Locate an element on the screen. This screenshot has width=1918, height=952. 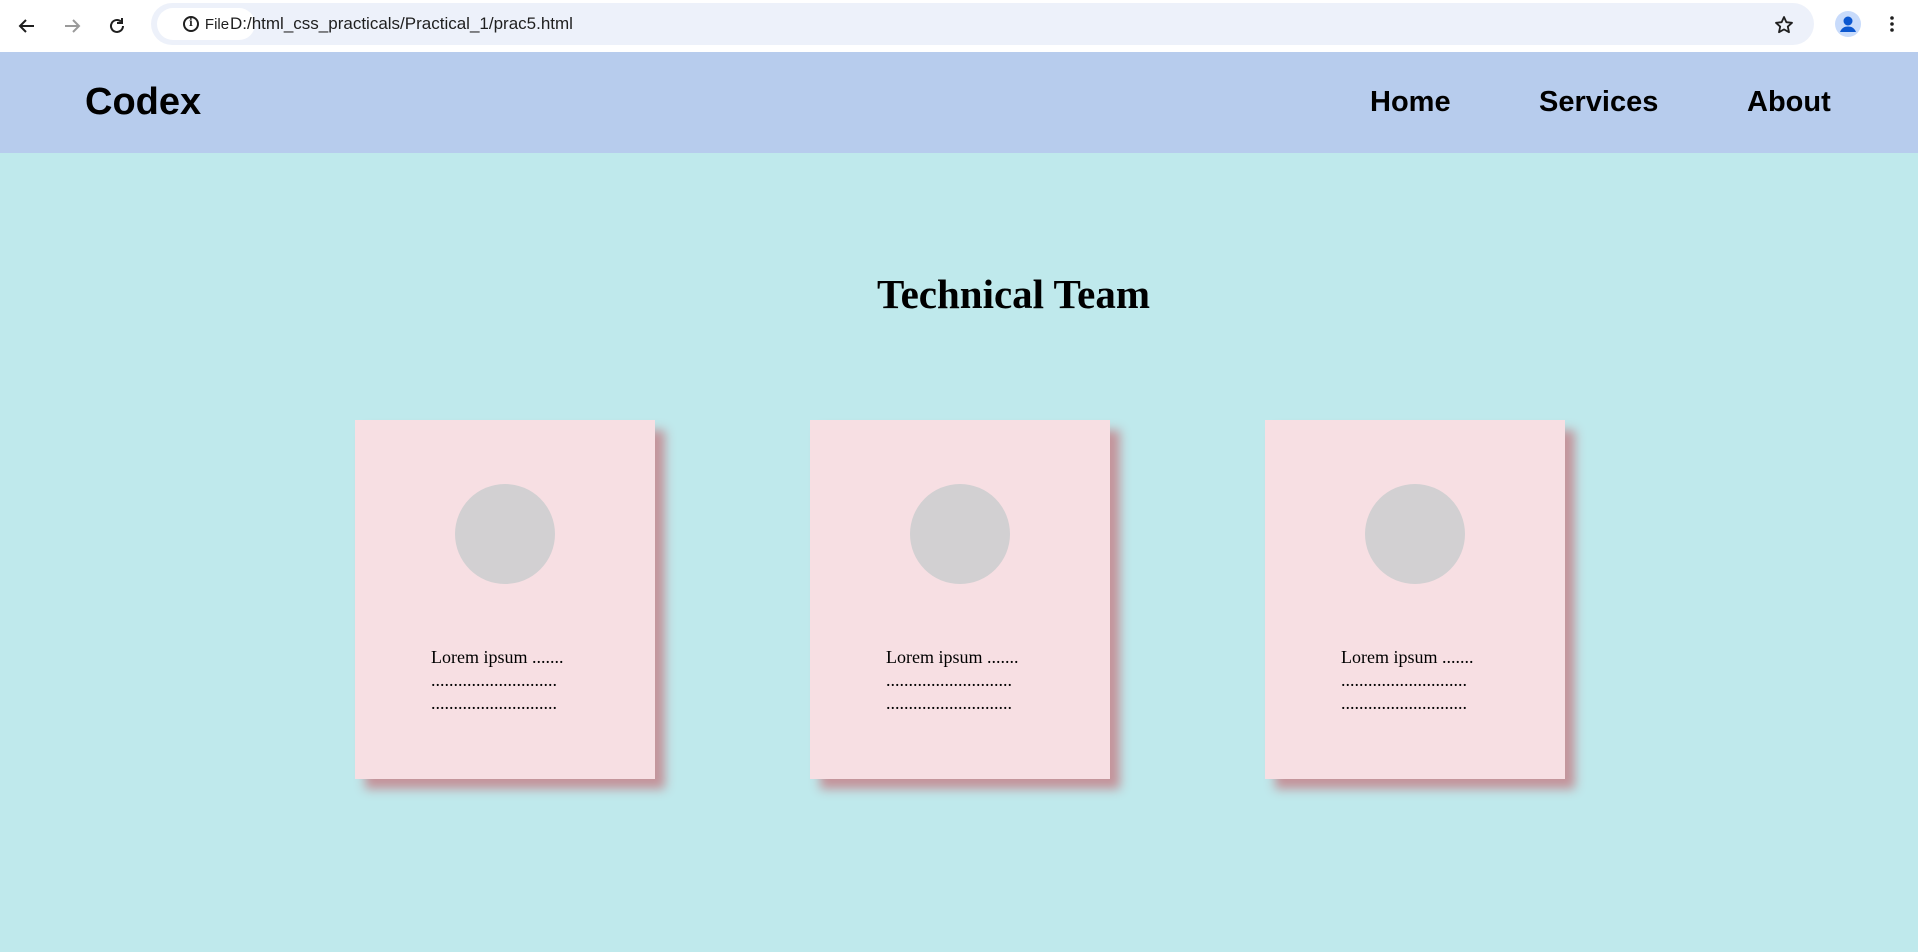
site-chip-label: File is located at coordinates (217, 24).